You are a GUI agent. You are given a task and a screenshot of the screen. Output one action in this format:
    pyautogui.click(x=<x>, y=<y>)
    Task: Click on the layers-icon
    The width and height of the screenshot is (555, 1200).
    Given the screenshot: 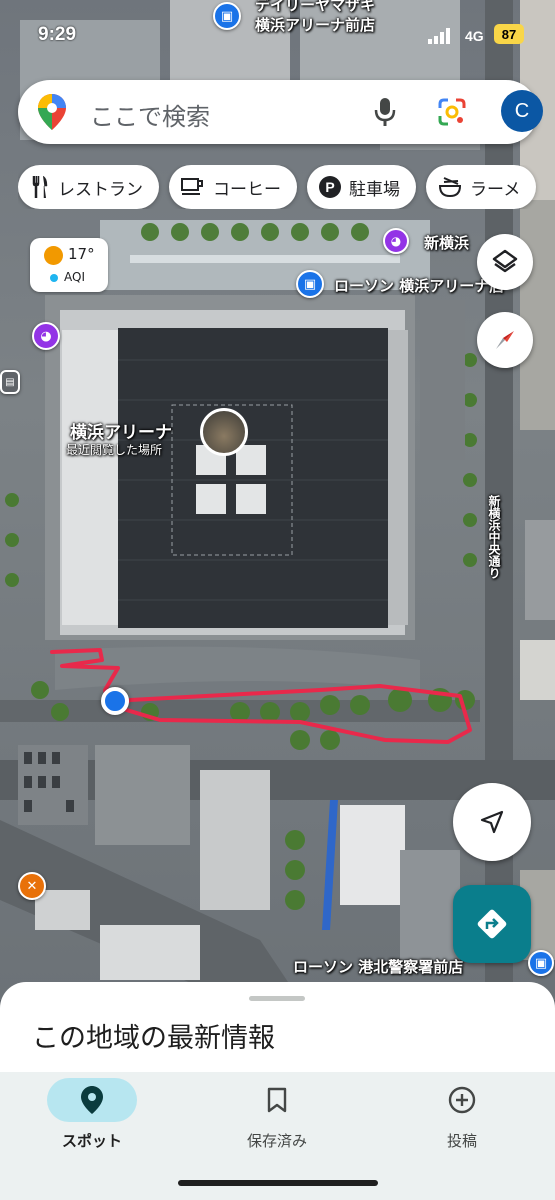 What is the action you would take?
    pyautogui.click(x=505, y=261)
    